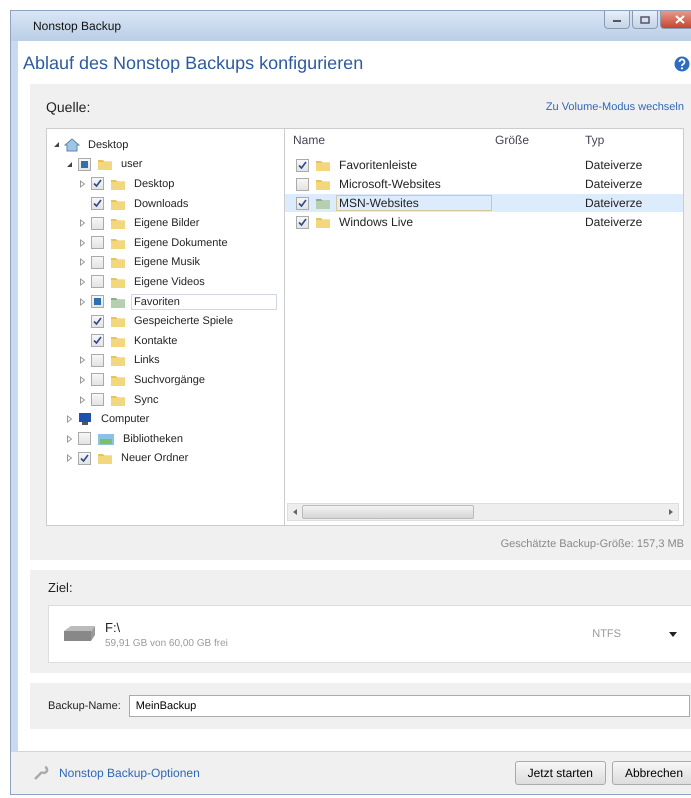 The width and height of the screenshot is (691, 798). What do you see at coordinates (673, 634) in the screenshot?
I see `caret-icon` at bounding box center [673, 634].